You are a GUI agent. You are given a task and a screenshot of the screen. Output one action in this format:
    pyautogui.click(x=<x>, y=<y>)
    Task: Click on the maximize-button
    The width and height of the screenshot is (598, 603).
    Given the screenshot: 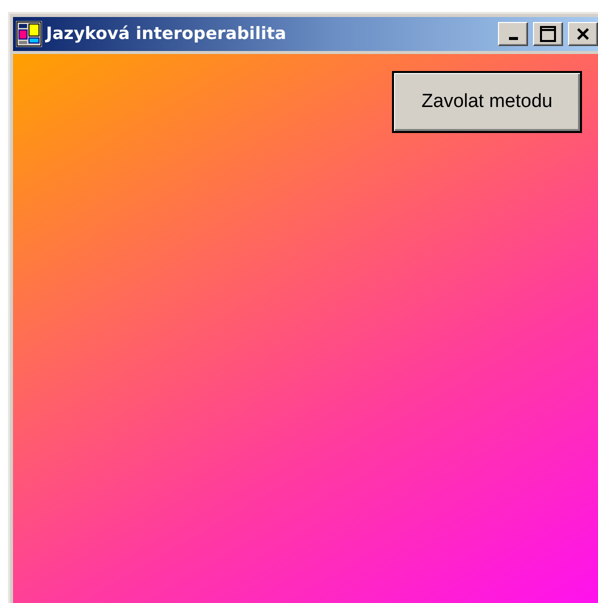 What is the action you would take?
    pyautogui.click(x=548, y=34)
    